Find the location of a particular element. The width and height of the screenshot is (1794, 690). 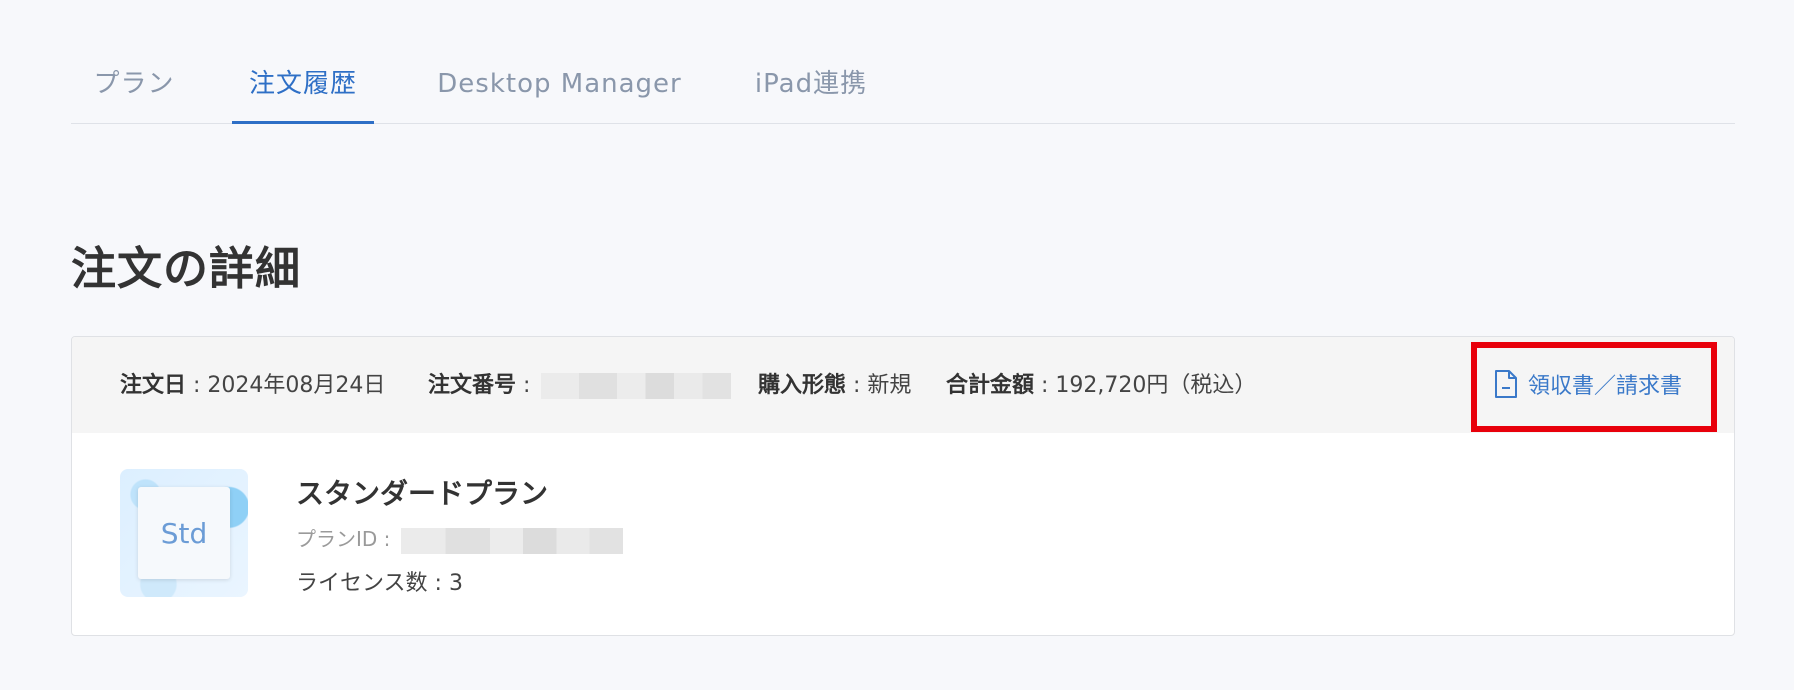

plan-thumbnail-text: Std is located at coordinates (184, 533).